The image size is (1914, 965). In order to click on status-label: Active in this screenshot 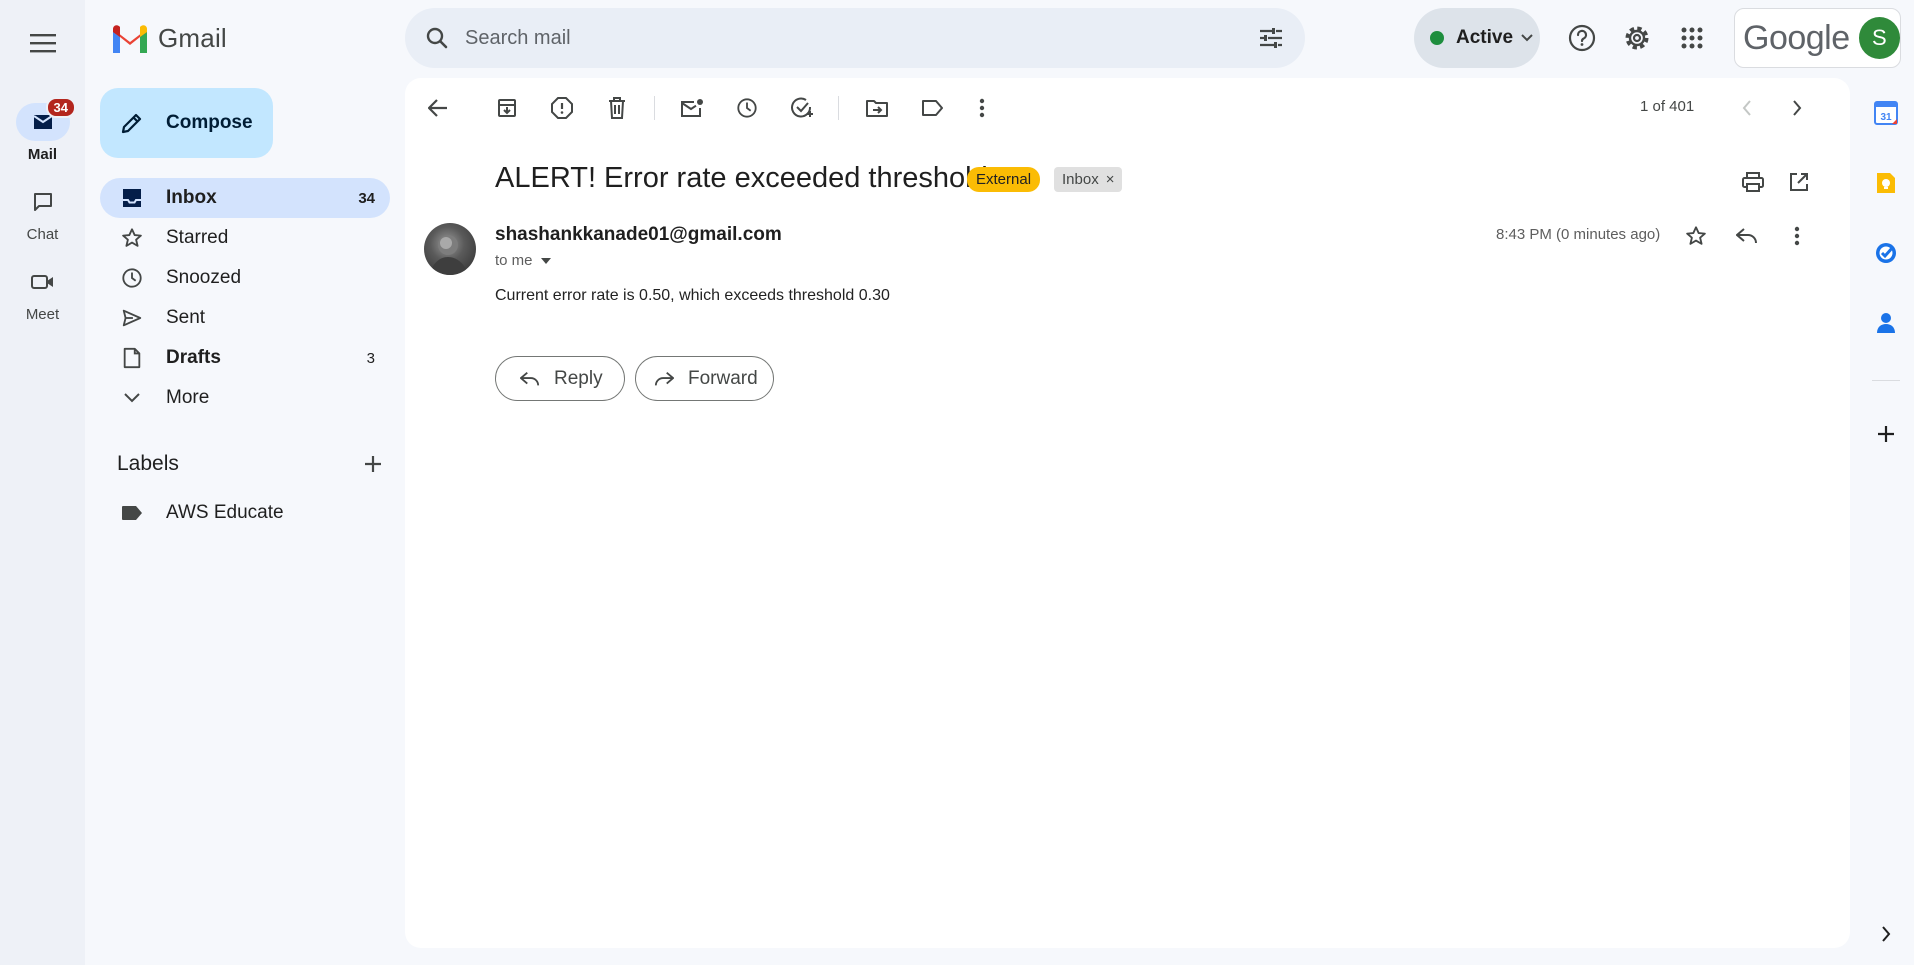, I will do `click(1485, 37)`.